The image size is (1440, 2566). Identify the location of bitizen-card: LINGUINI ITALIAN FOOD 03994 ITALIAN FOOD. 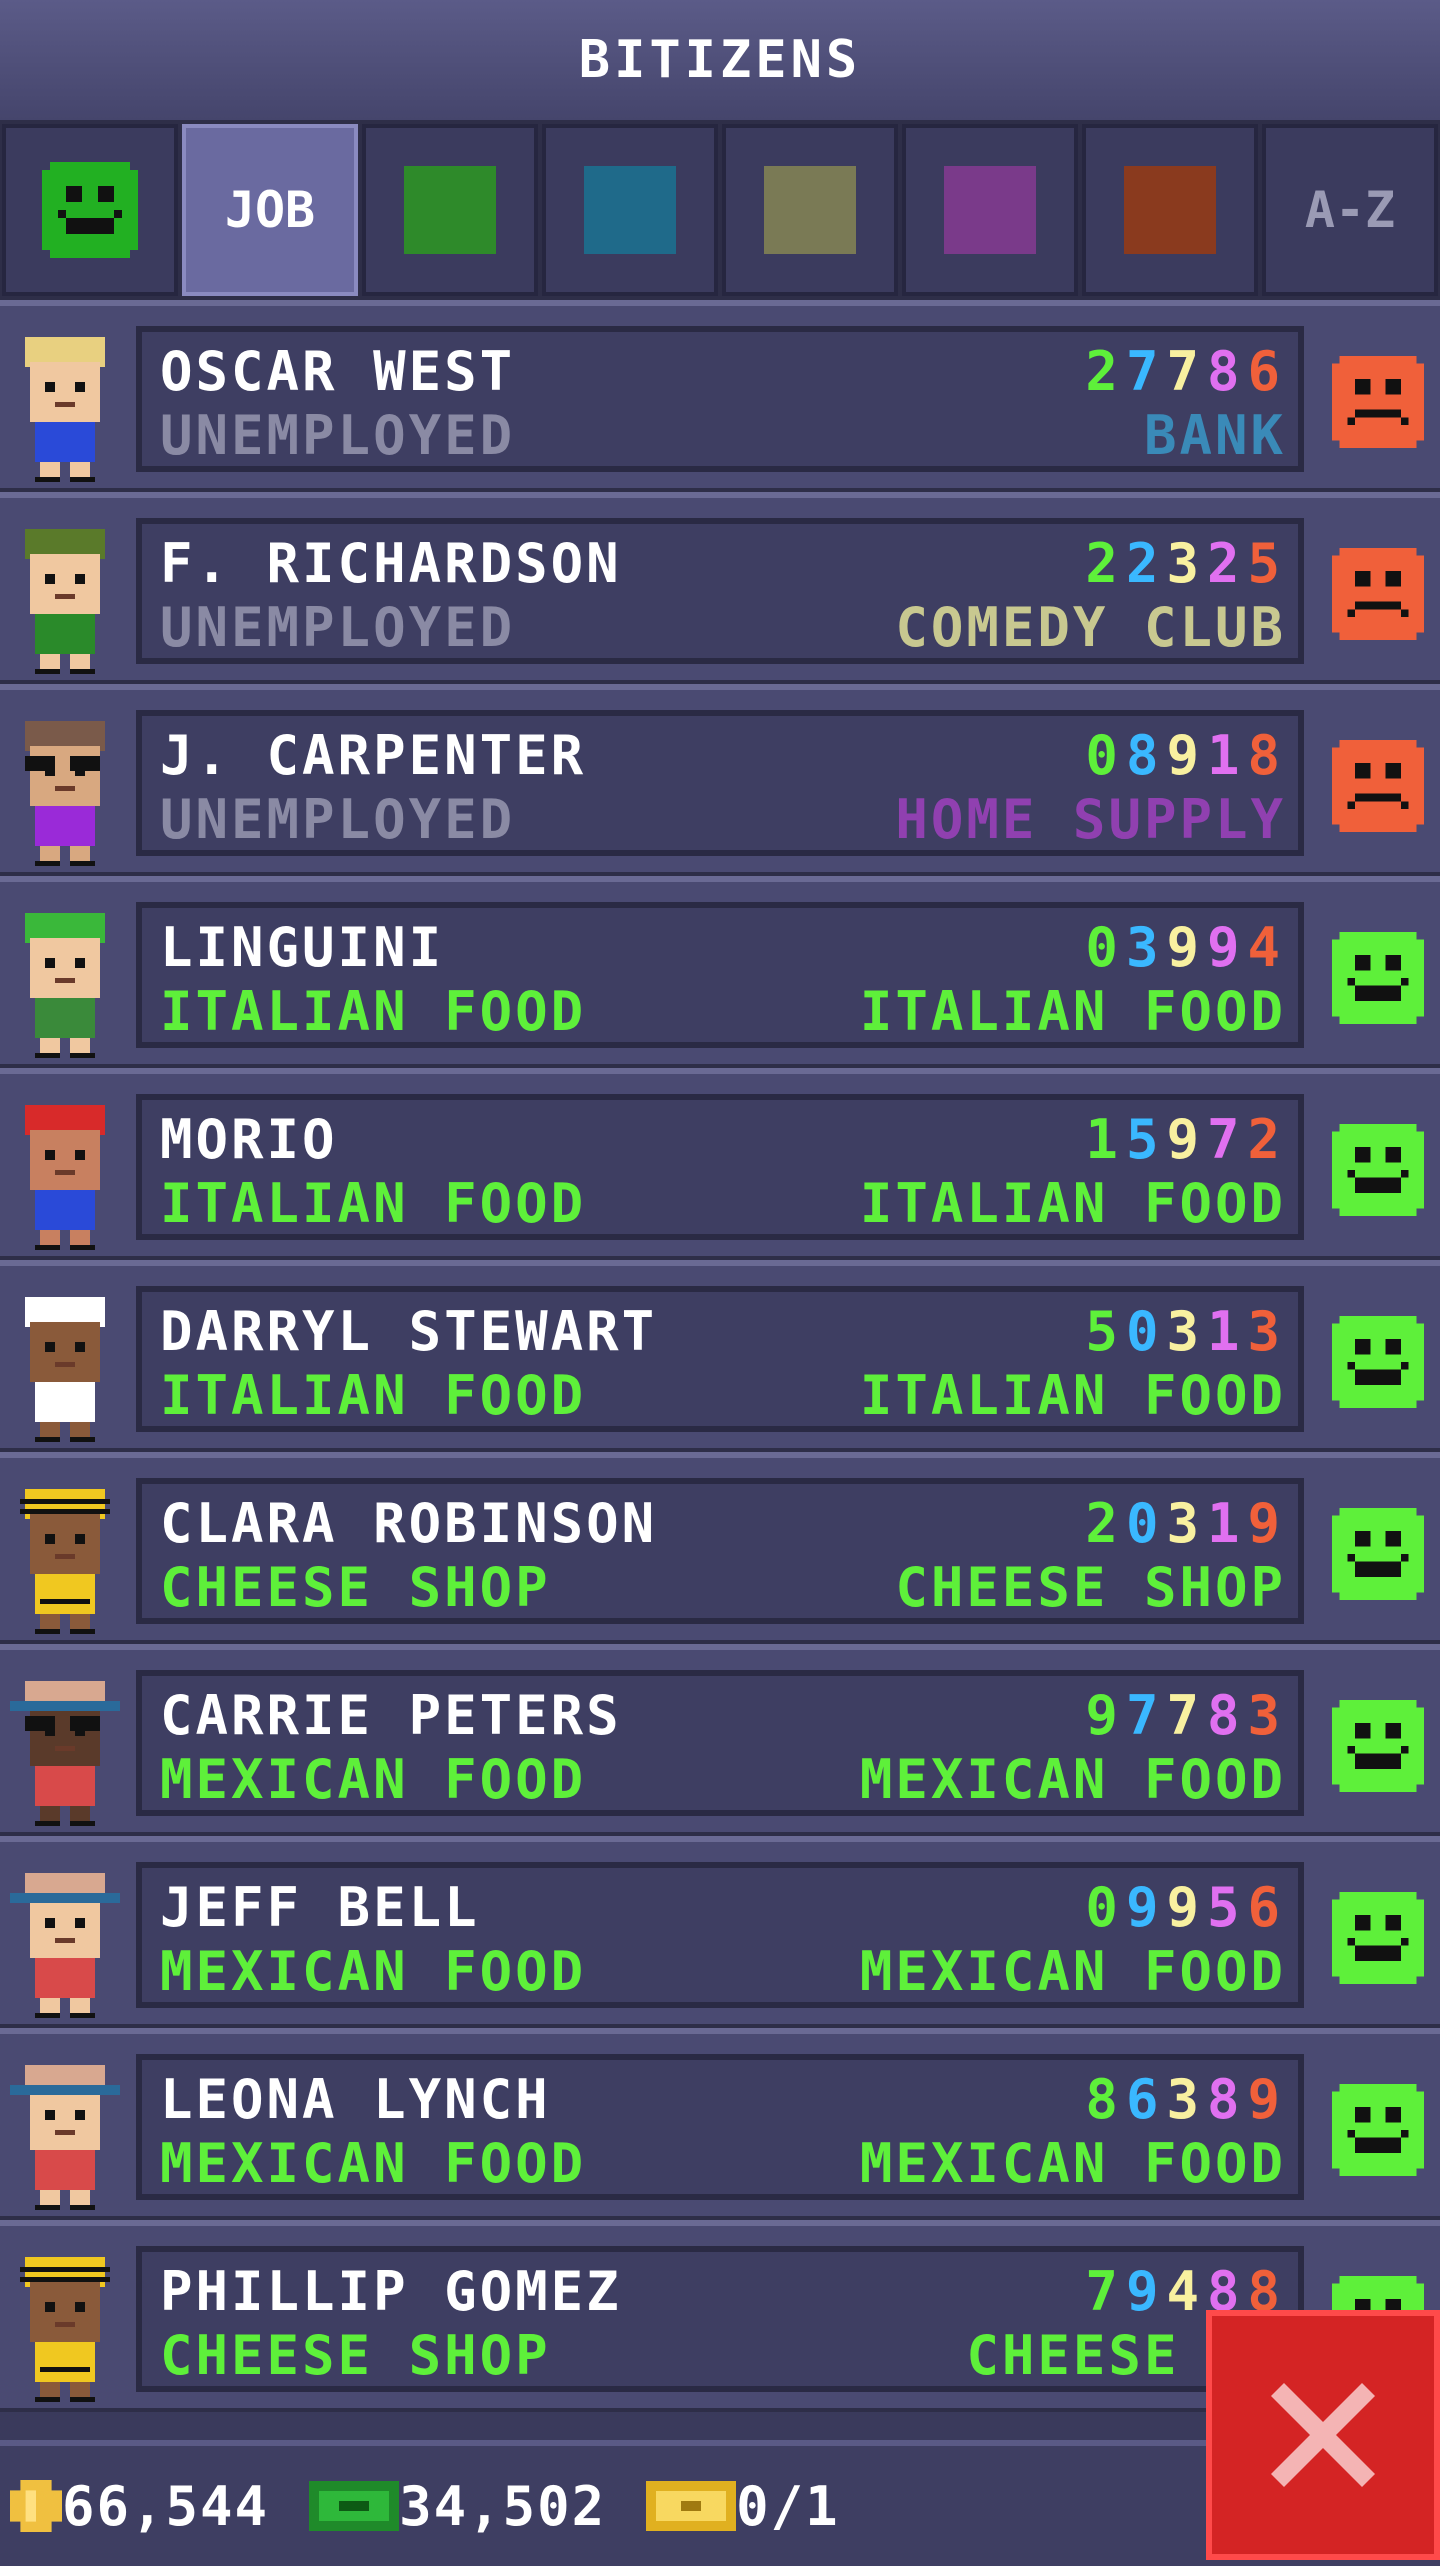
(720, 975).